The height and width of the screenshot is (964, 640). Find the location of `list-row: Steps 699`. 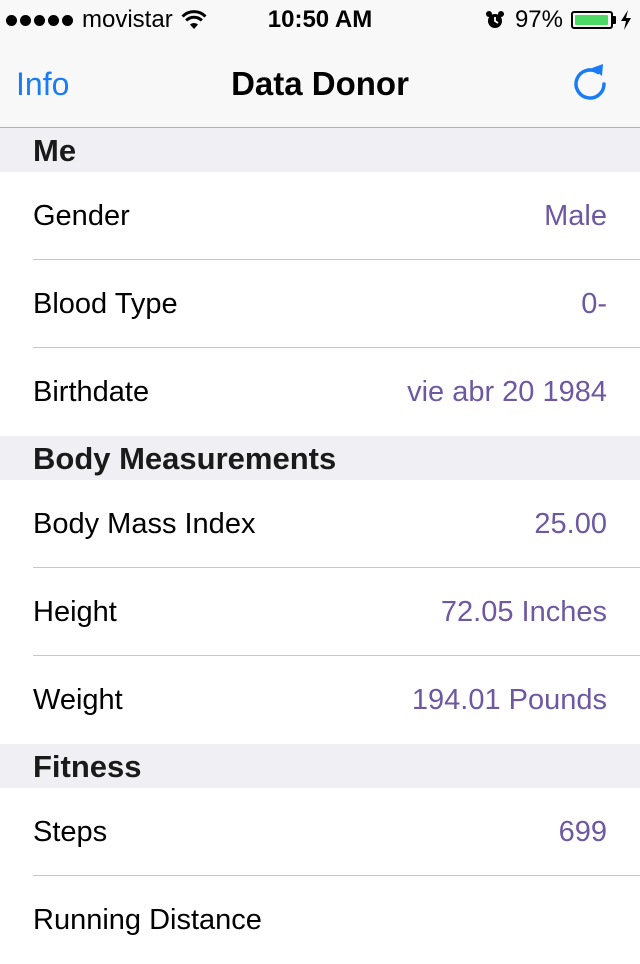

list-row: Steps 699 is located at coordinates (320, 832).